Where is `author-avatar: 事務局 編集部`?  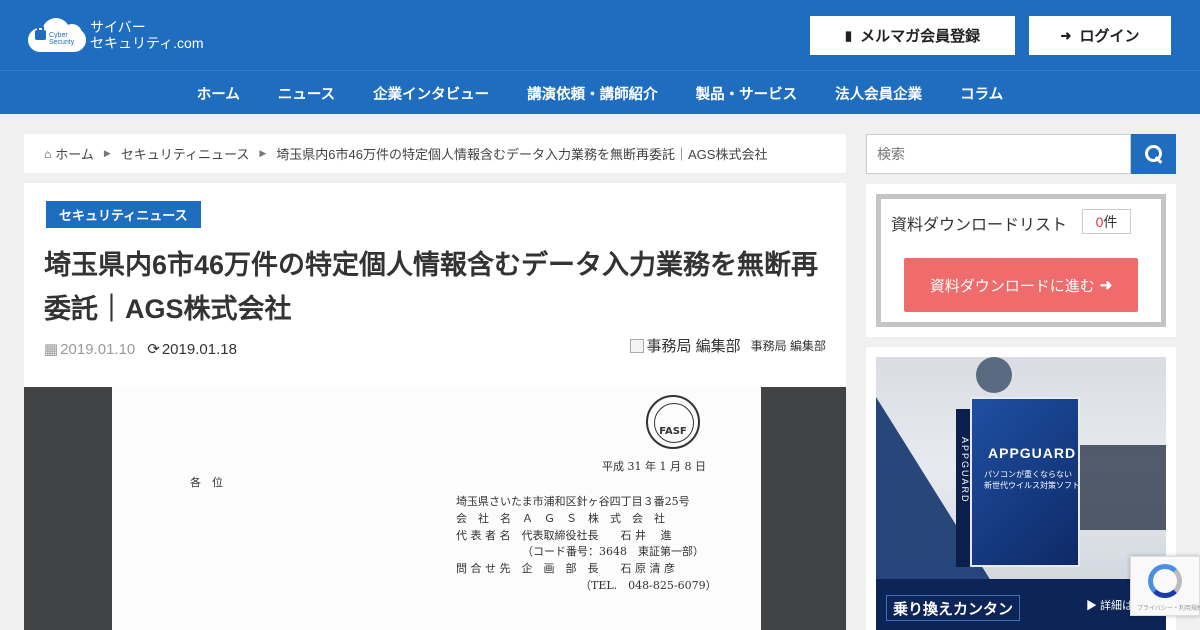 author-avatar: 事務局 編集部 is located at coordinates (685, 345).